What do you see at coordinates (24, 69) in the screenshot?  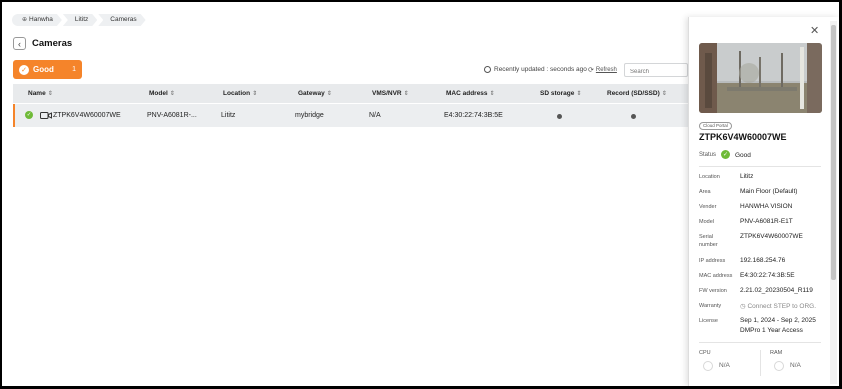 I see `check-icon: ✓` at bounding box center [24, 69].